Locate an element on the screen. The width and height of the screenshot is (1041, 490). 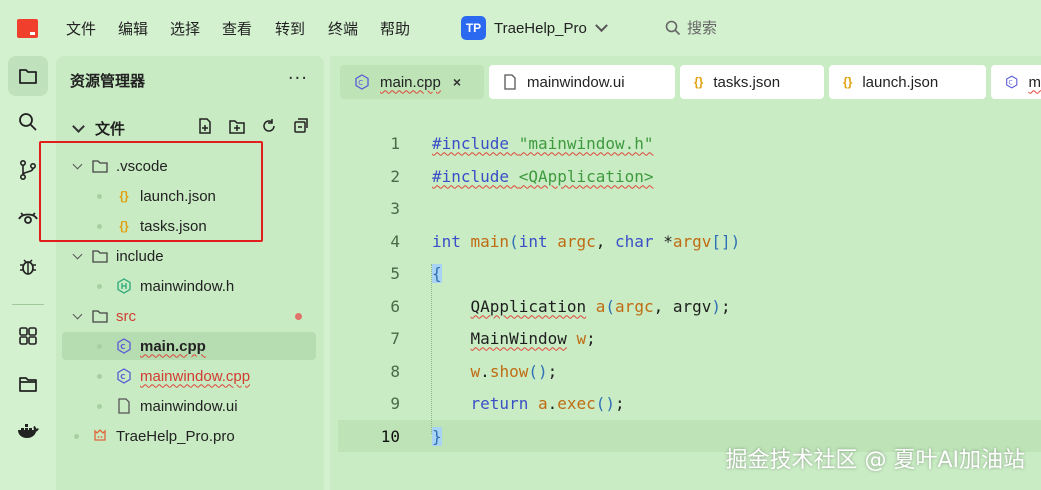
tree-item-label: TraeHelp_Pro.pro is located at coordinates (175, 436).